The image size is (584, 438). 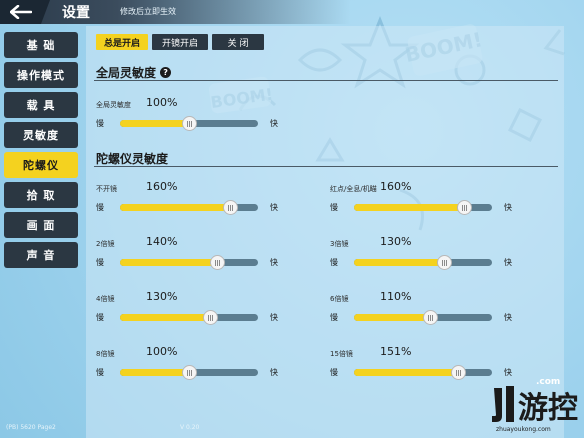 I want to click on sidebar-item-basic: 基 础, so click(x=41, y=45).